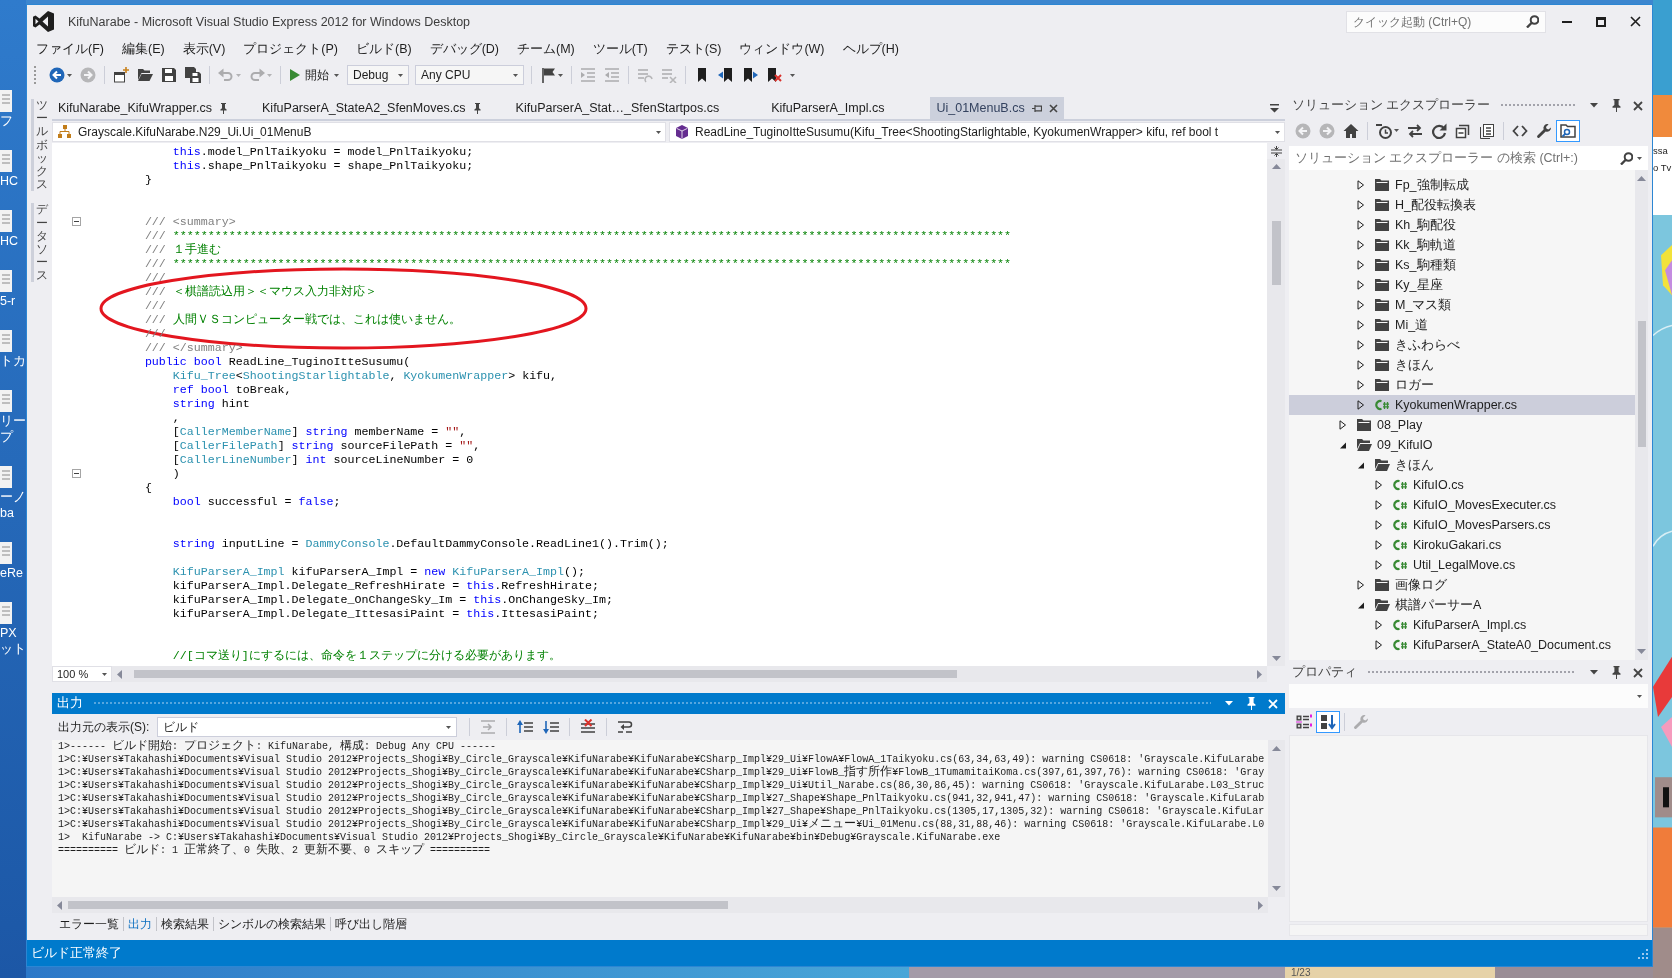  What do you see at coordinates (384, 49) in the screenshot?
I see `menu-item: ビルド(B)` at bounding box center [384, 49].